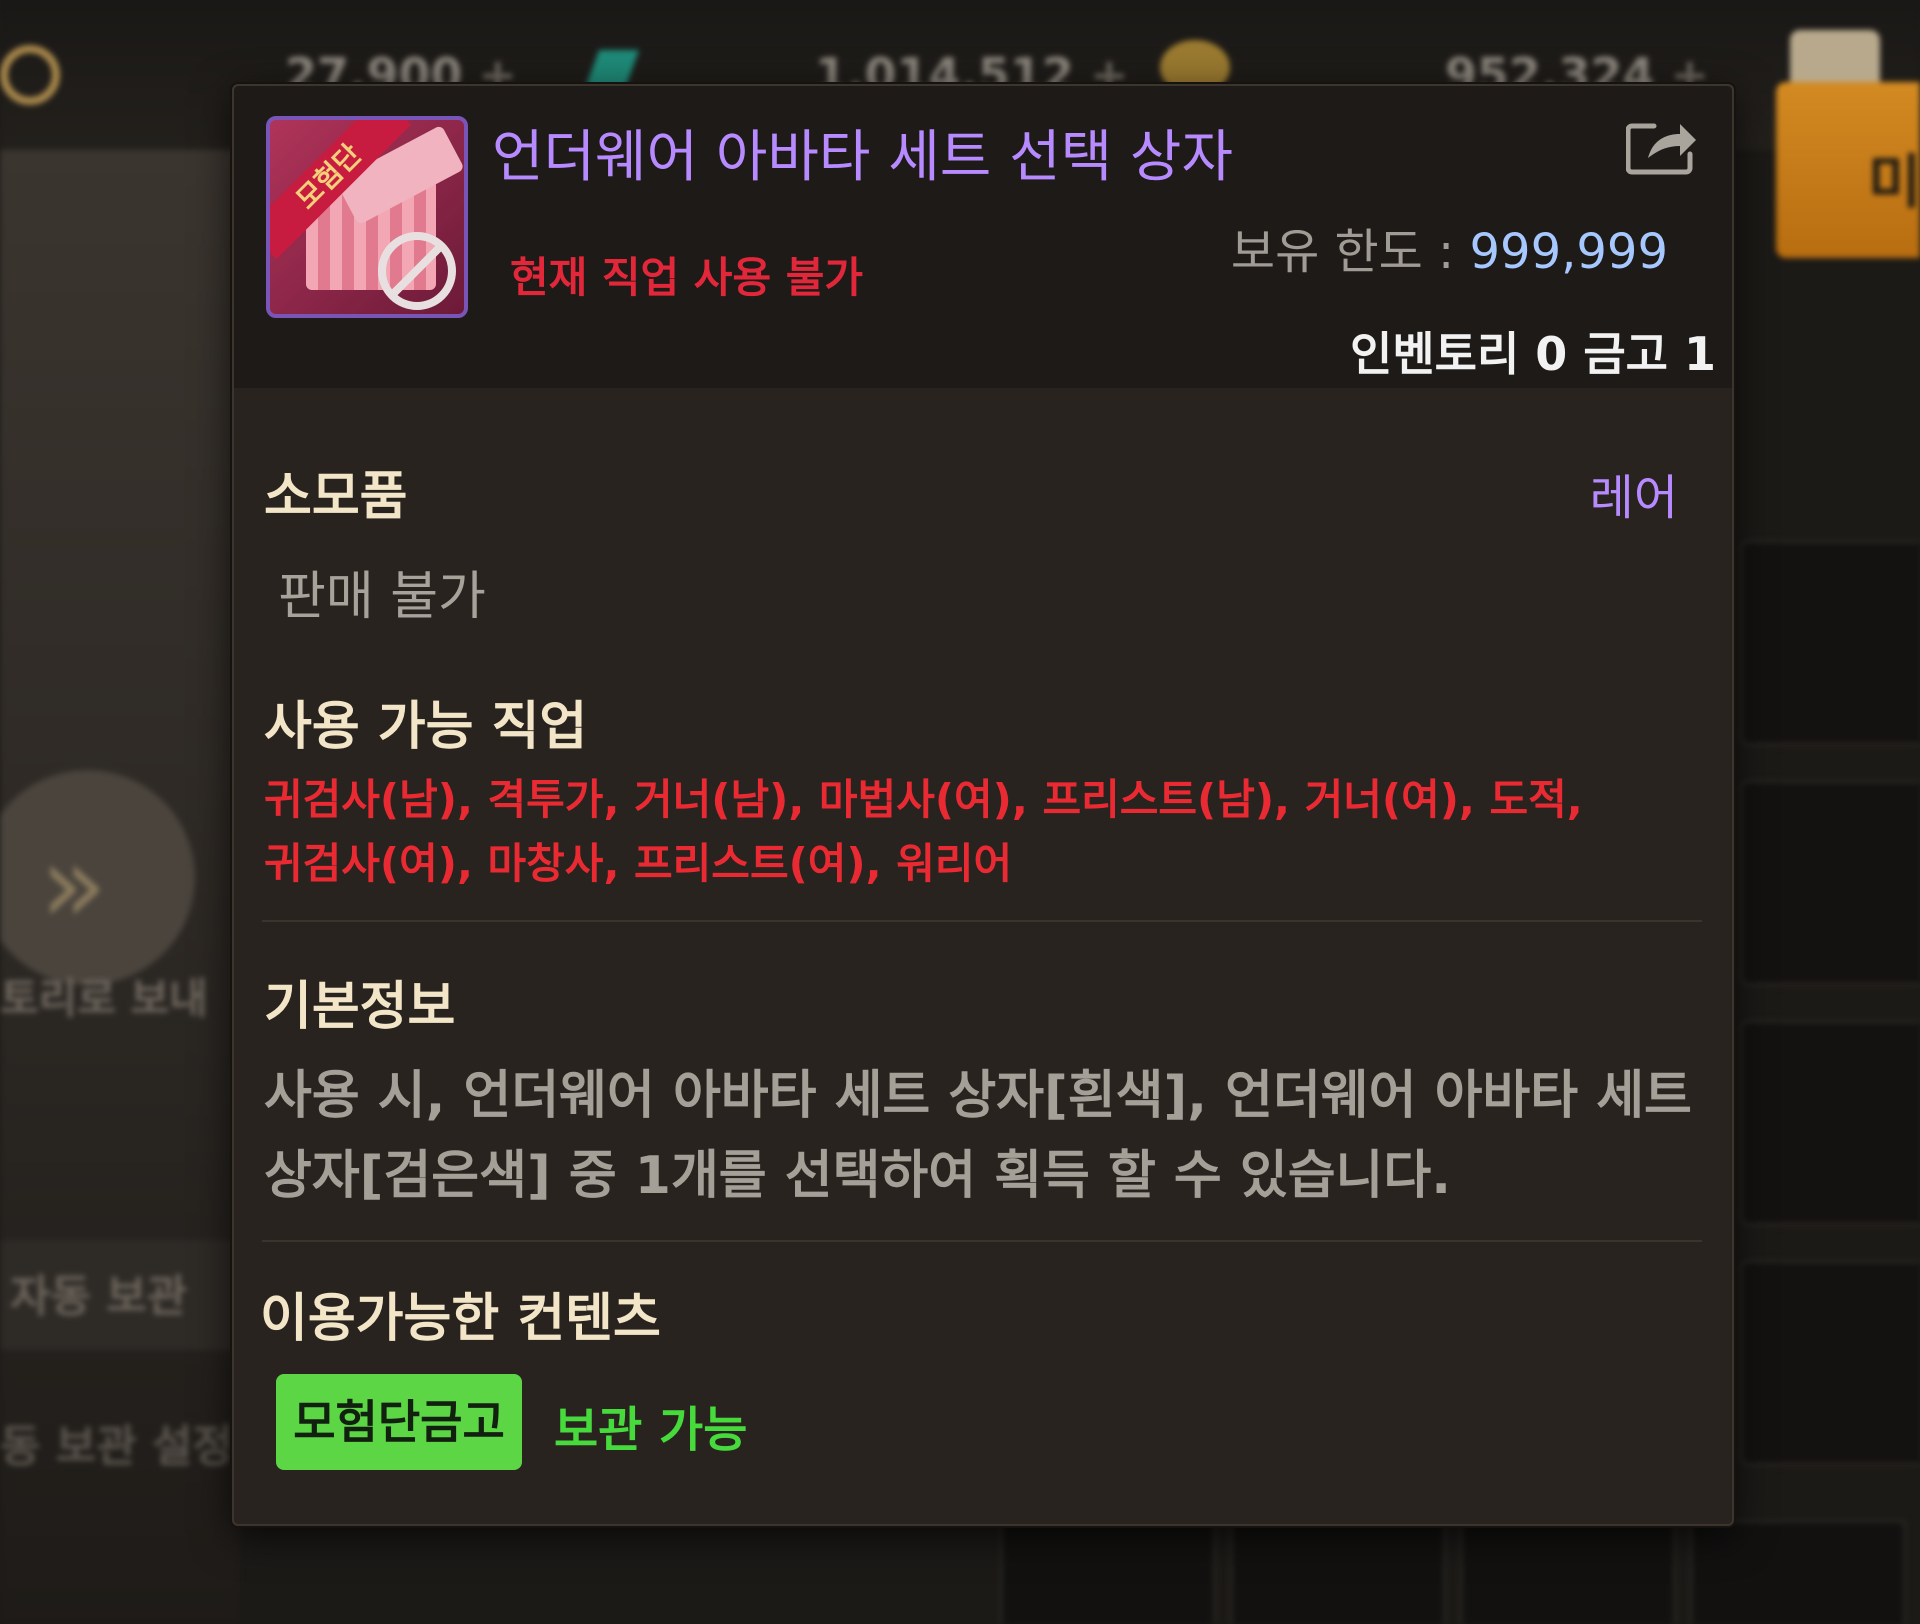  What do you see at coordinates (1894, 182) in the screenshot?
I see `side-button-label: 미` at bounding box center [1894, 182].